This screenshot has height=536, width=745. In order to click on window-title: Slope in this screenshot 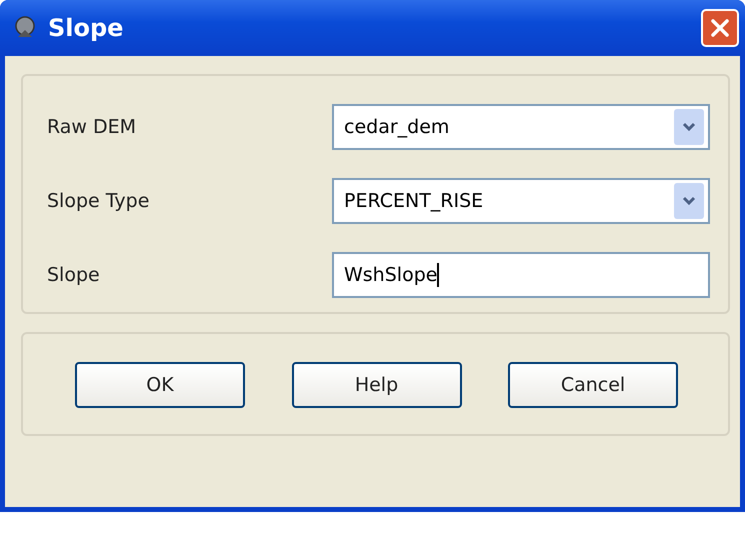, I will do `click(86, 28)`.